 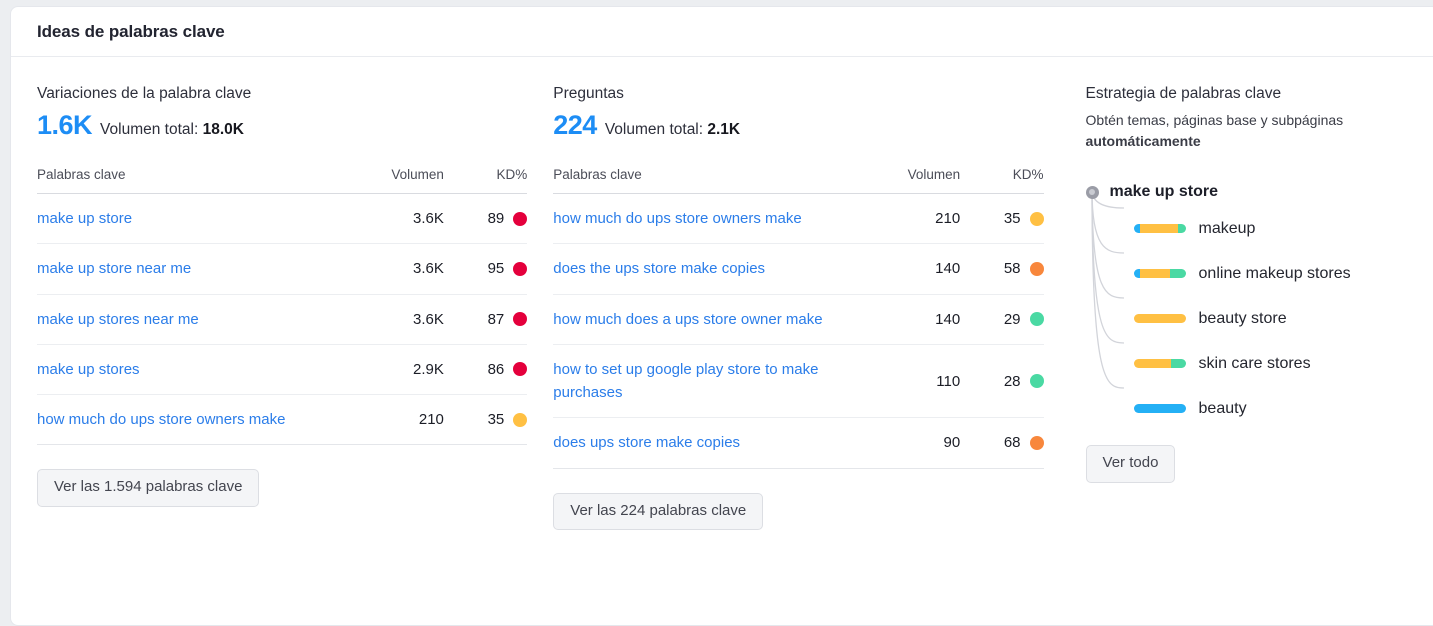 I want to click on tree-root-dot-icon, so click(x=1092, y=192).